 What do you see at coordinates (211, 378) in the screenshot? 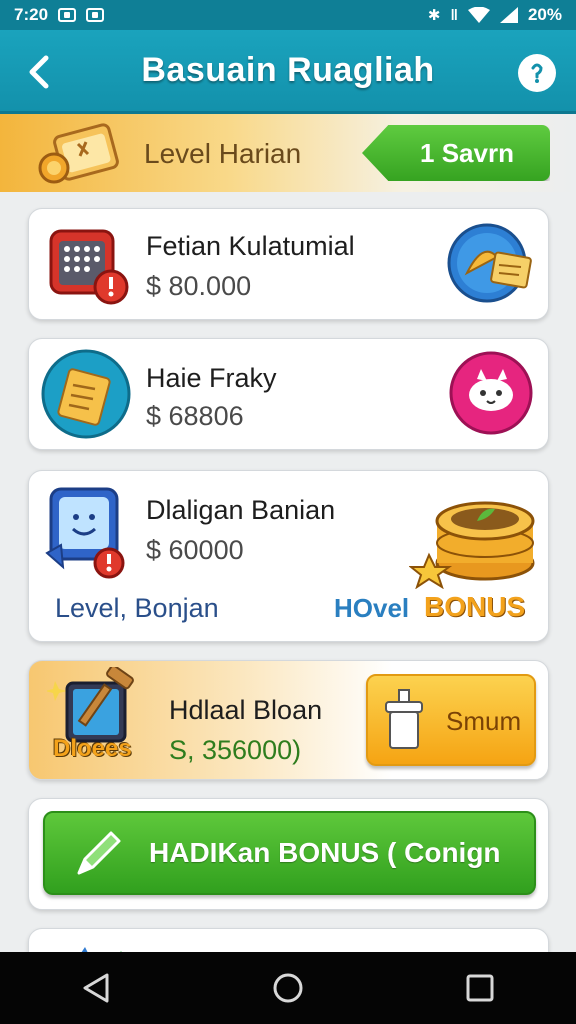
I see `reward-title: Haie Fraky` at bounding box center [211, 378].